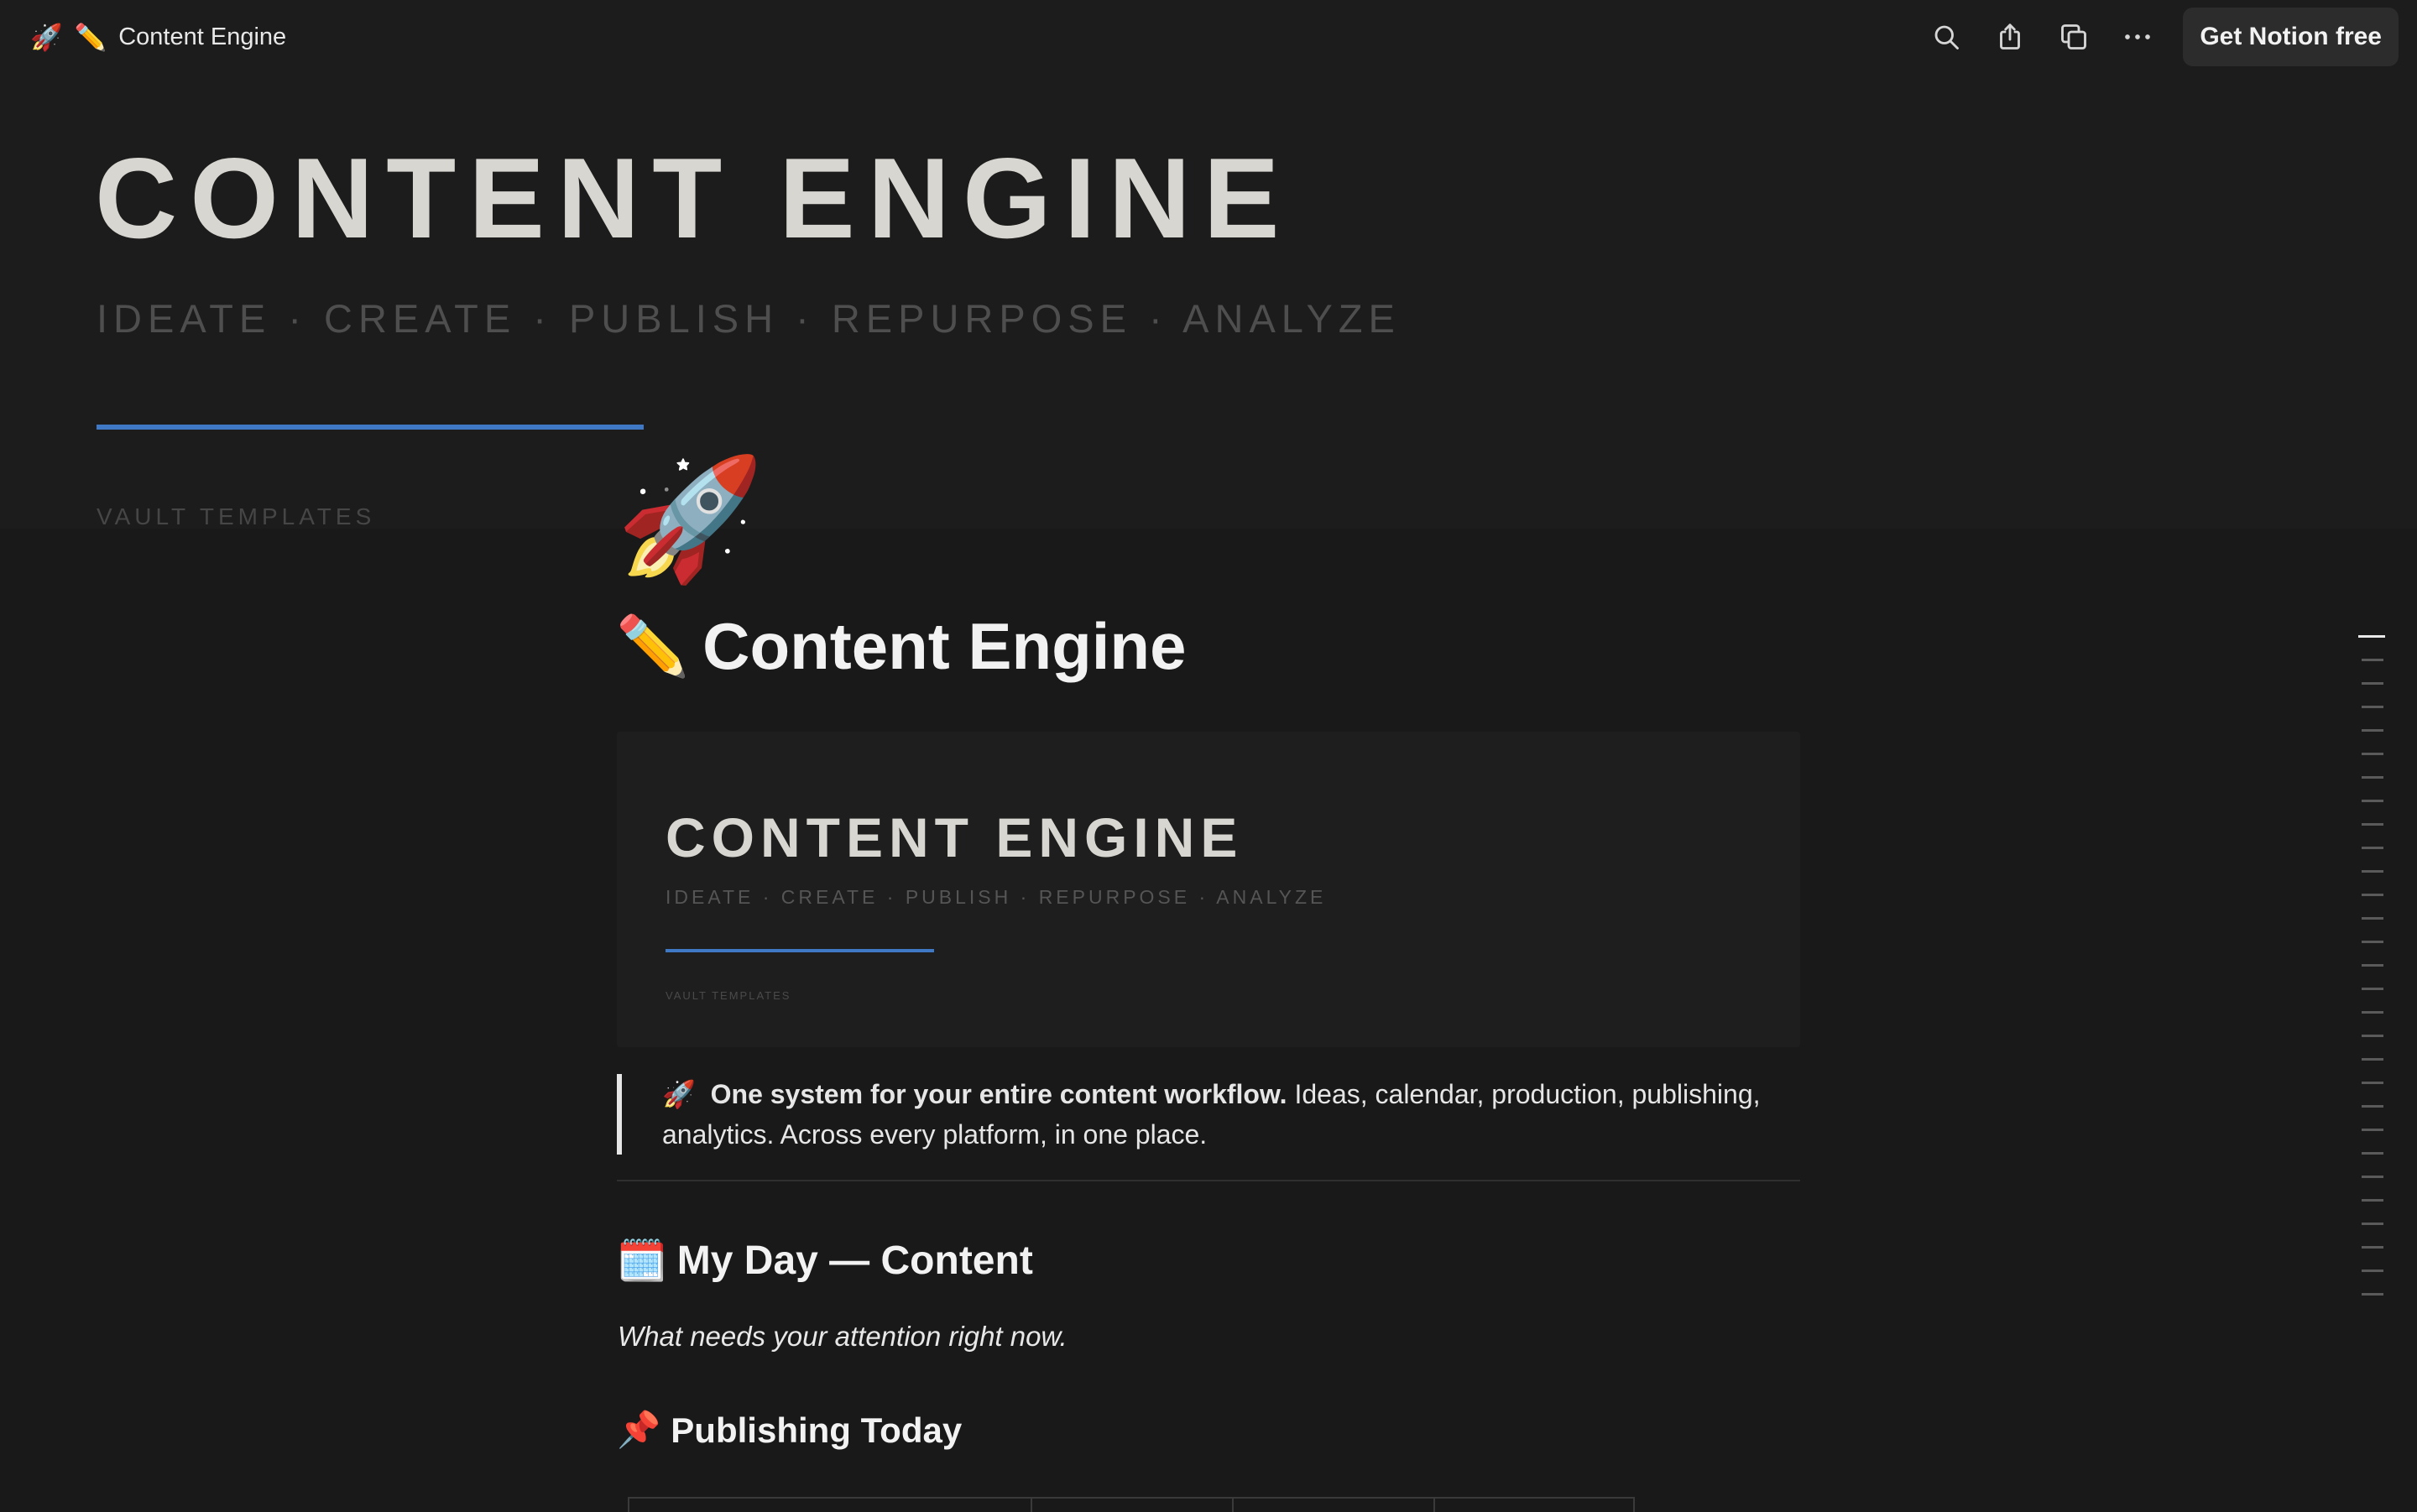 This screenshot has height=1512, width=2417. What do you see at coordinates (843, 1336) in the screenshot?
I see `my-day-note: What needs your attention right now.` at bounding box center [843, 1336].